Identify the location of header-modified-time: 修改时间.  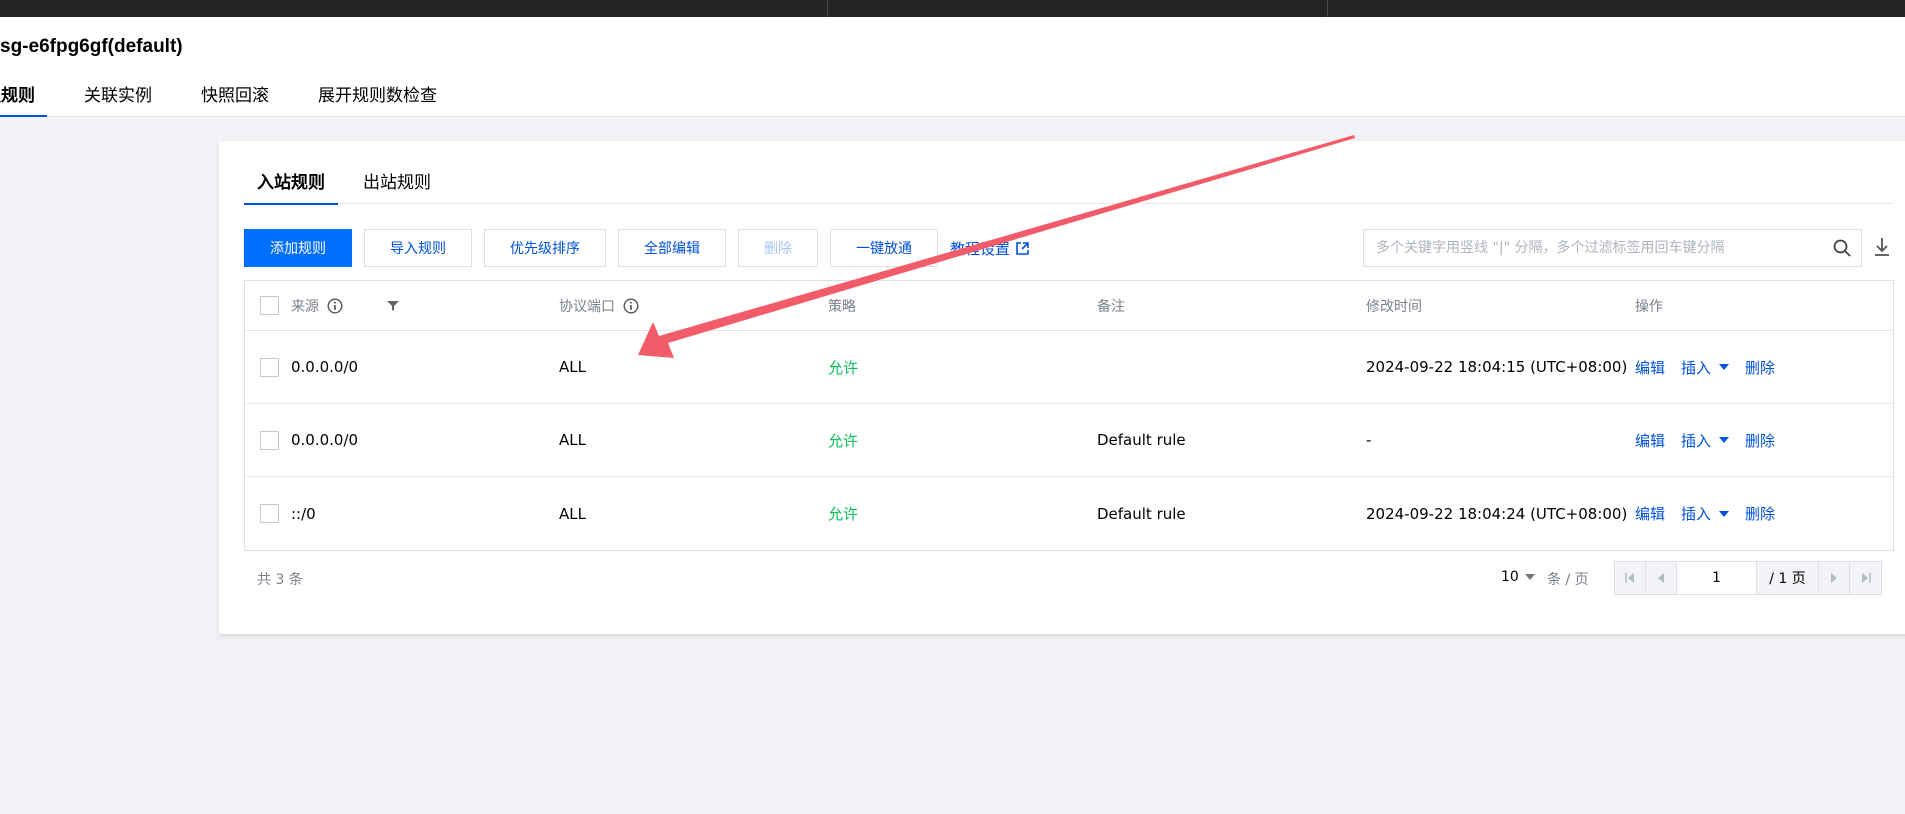
(1394, 306).